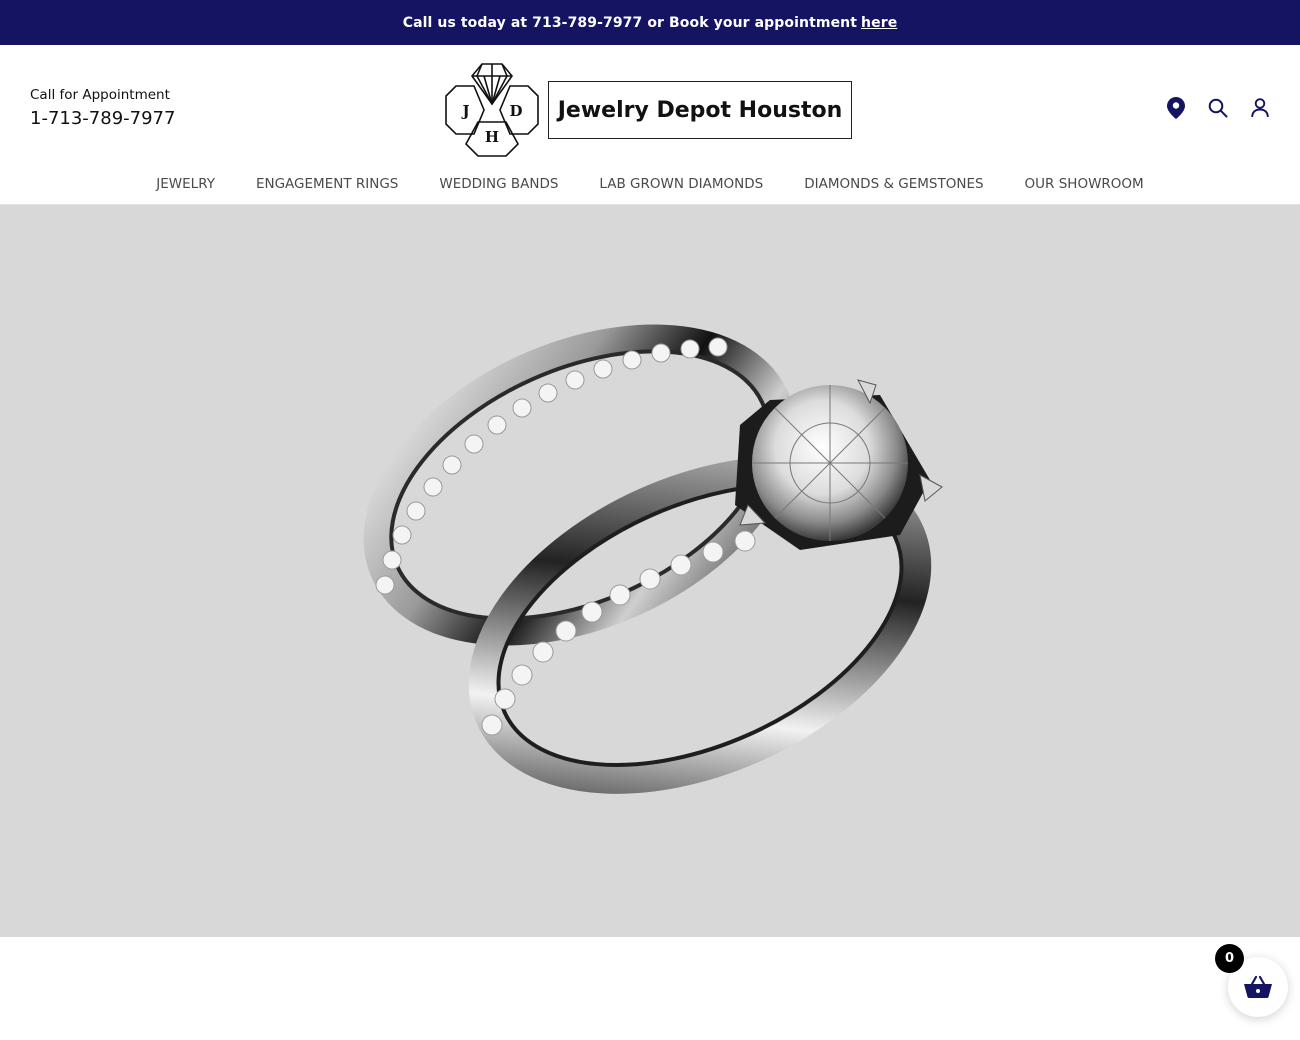 Image resolution: width=1300 pixels, height=1040 pixels. I want to click on nav-item-our-showroom: OUR SHOWROOM, so click(1084, 184).